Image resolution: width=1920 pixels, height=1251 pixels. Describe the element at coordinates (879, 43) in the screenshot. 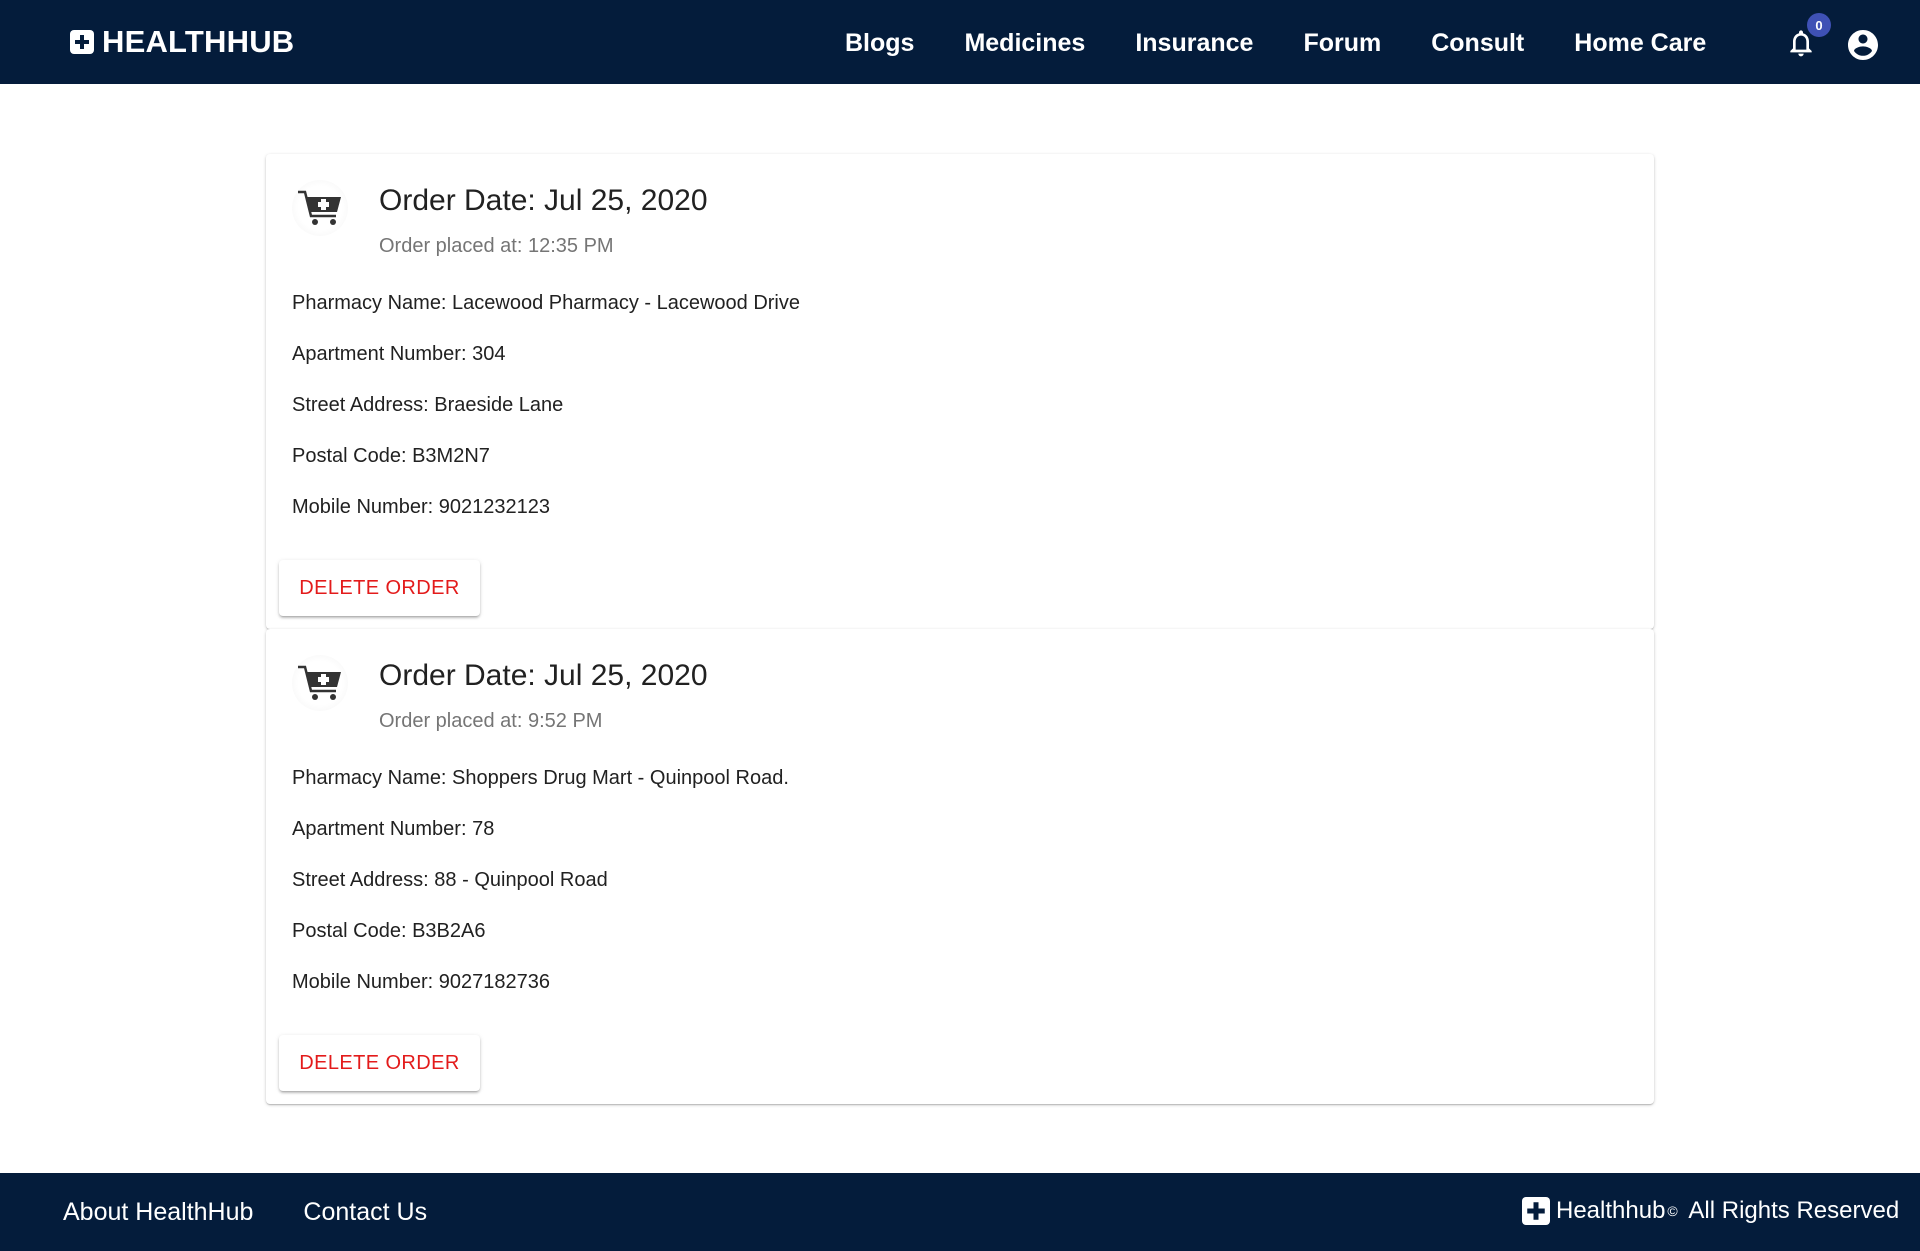

I see `nav-blogs: Blogs` at that location.